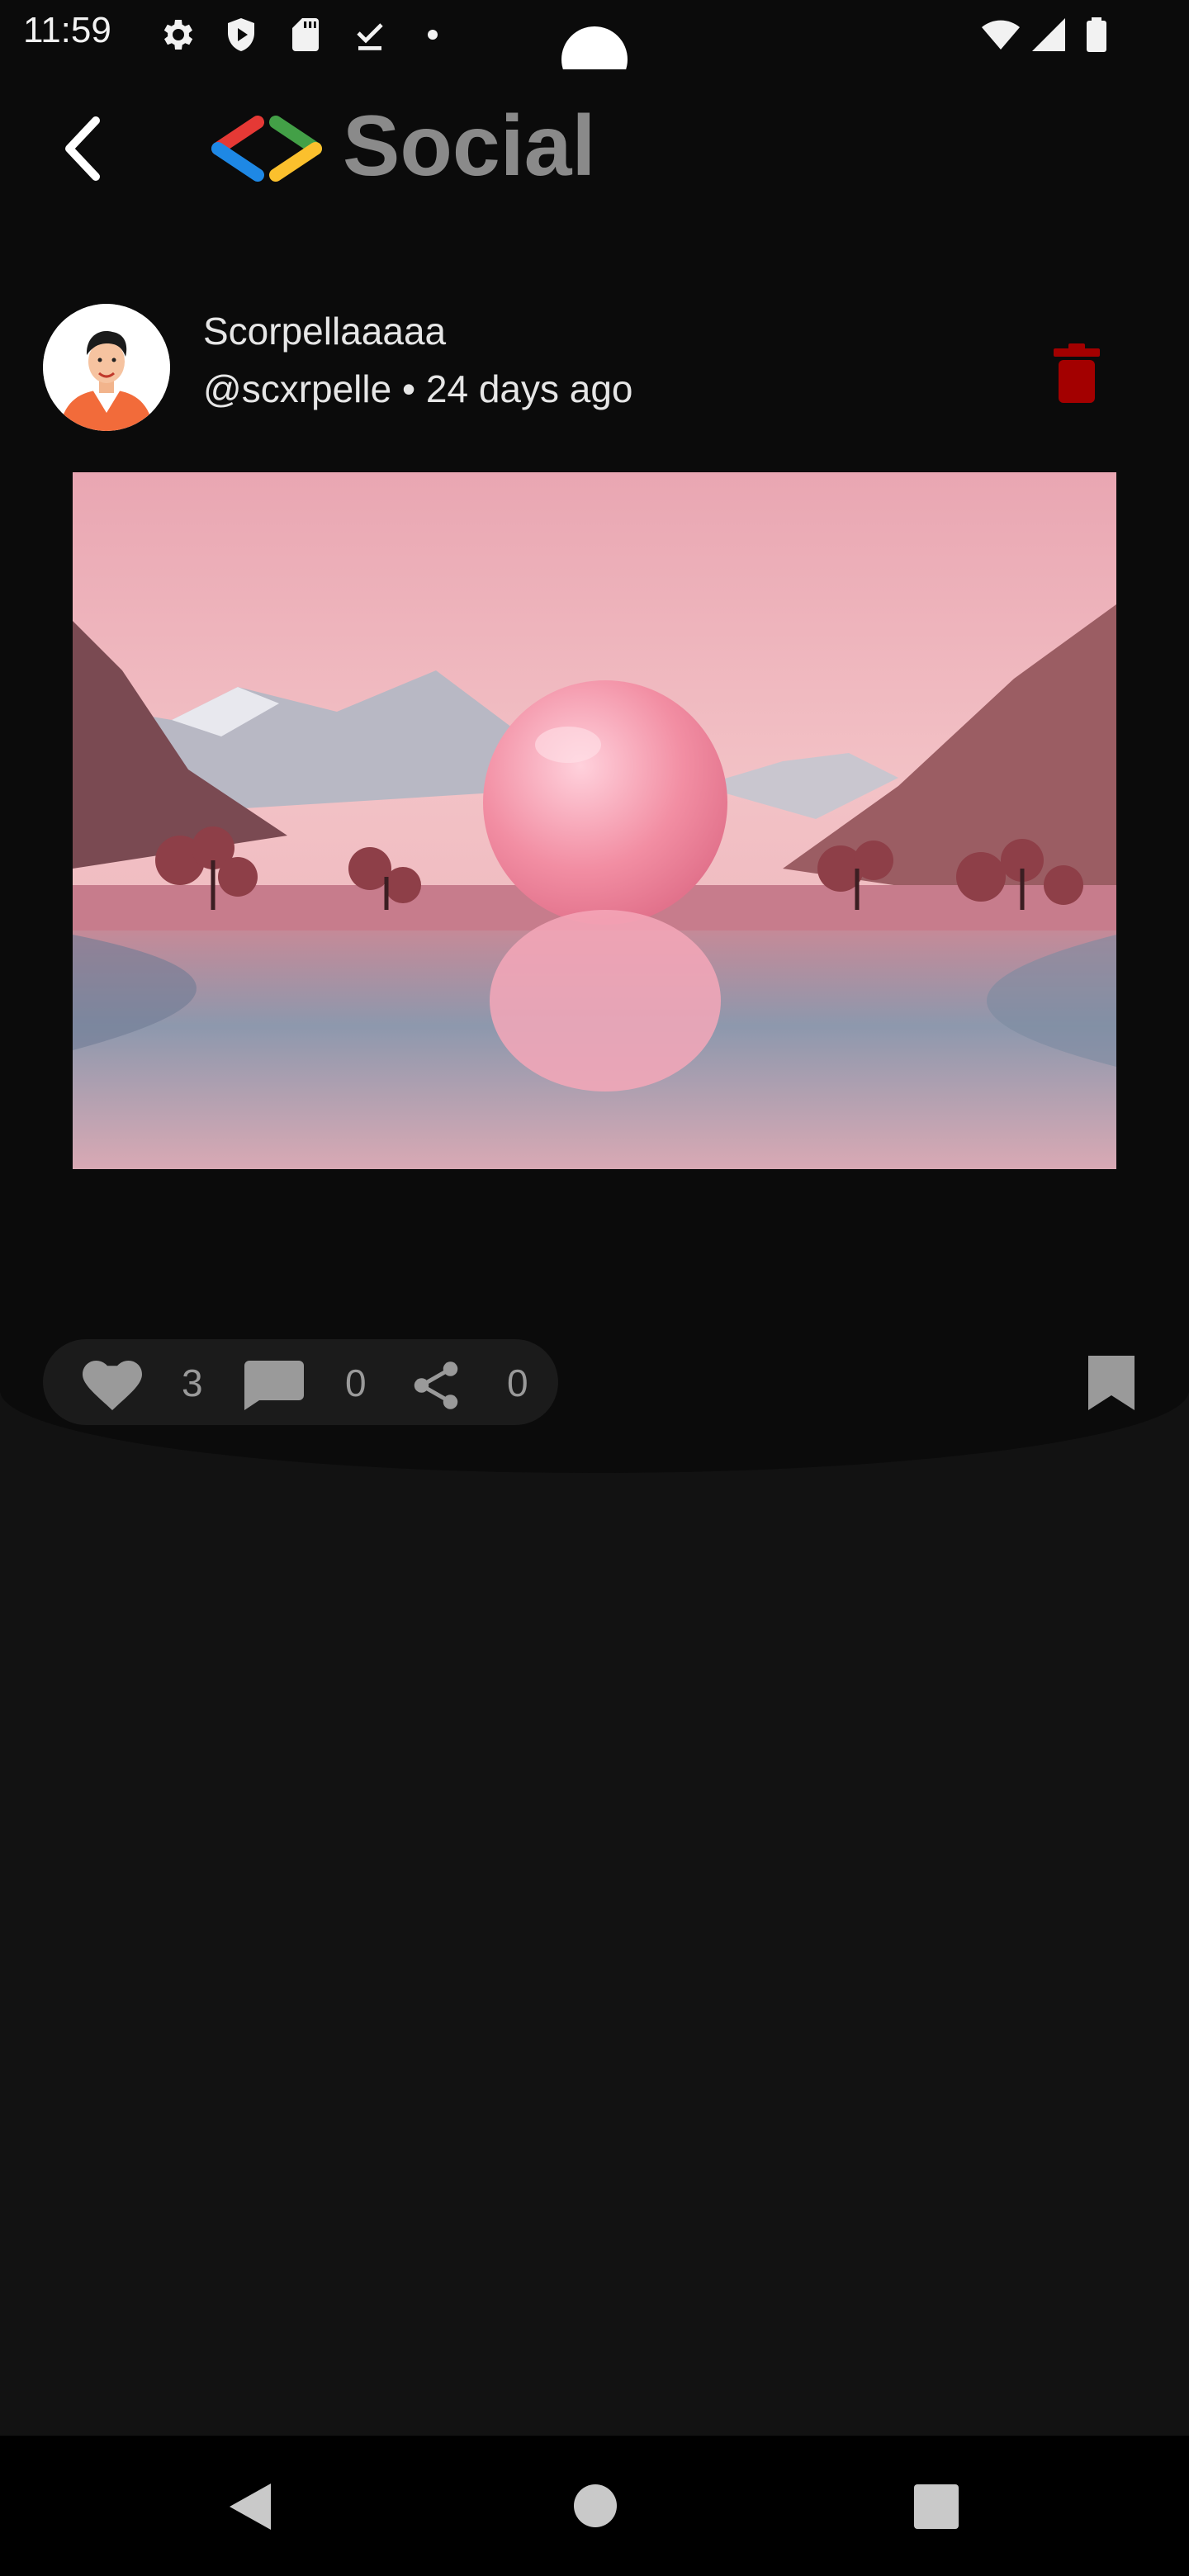 The image size is (1189, 2576). I want to click on gear-icon, so click(178, 35).